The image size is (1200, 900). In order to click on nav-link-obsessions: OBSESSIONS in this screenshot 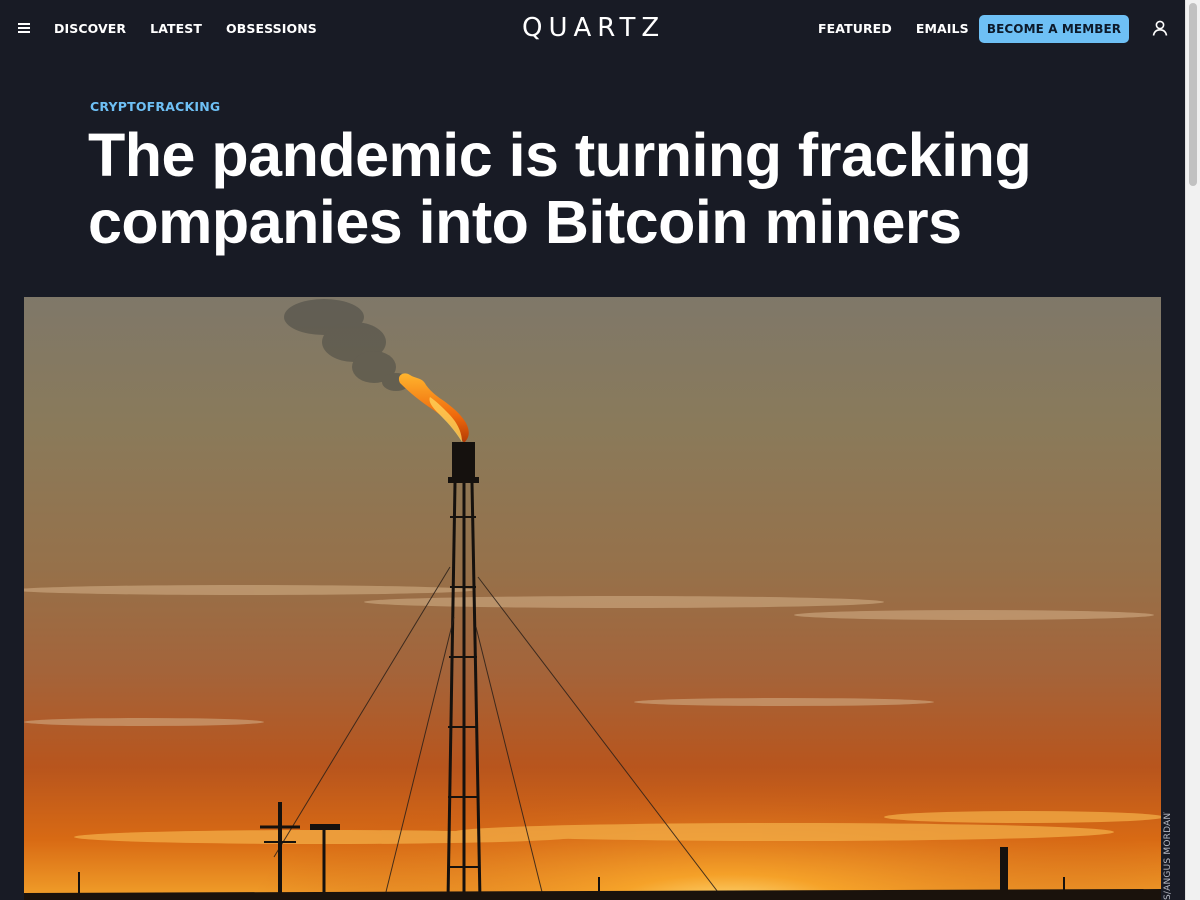, I will do `click(271, 28)`.